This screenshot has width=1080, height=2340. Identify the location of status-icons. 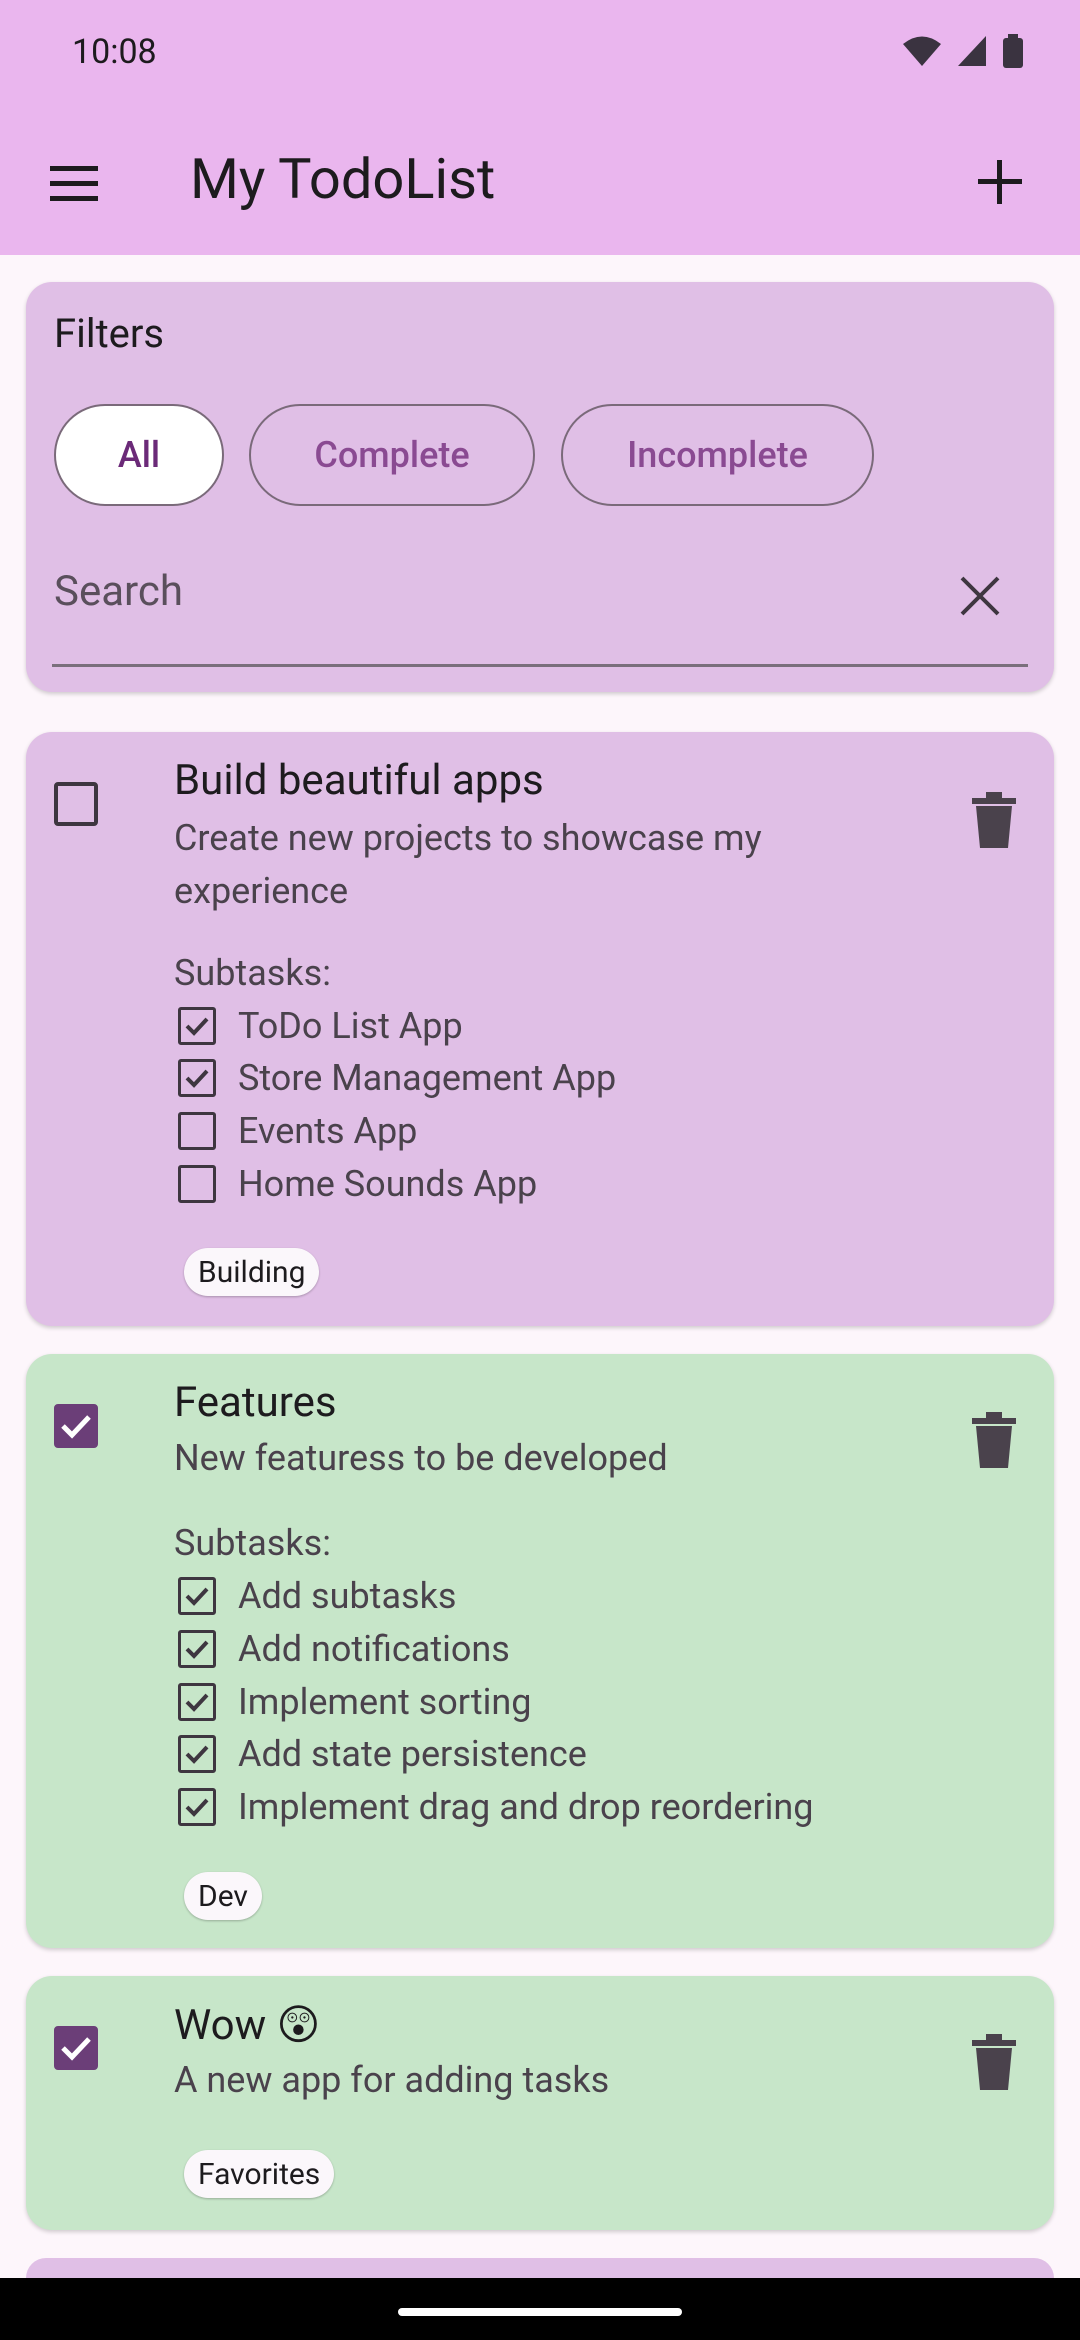
(963, 51).